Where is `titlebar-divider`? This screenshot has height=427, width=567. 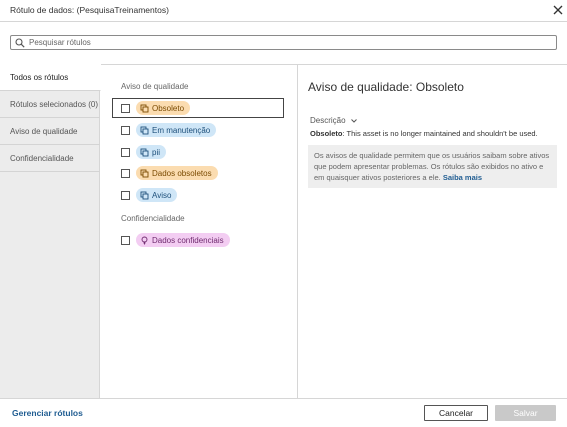 titlebar-divider is located at coordinates (283, 21).